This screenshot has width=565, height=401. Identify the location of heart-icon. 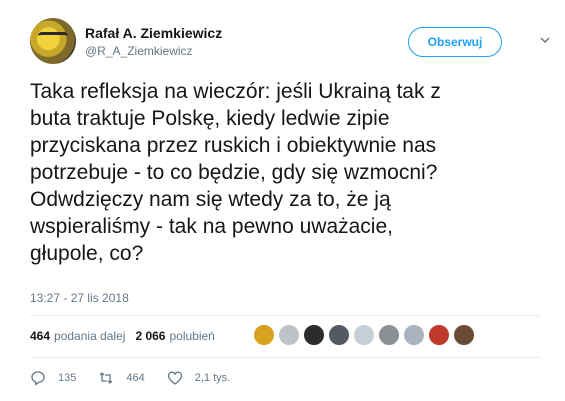
(174, 378).